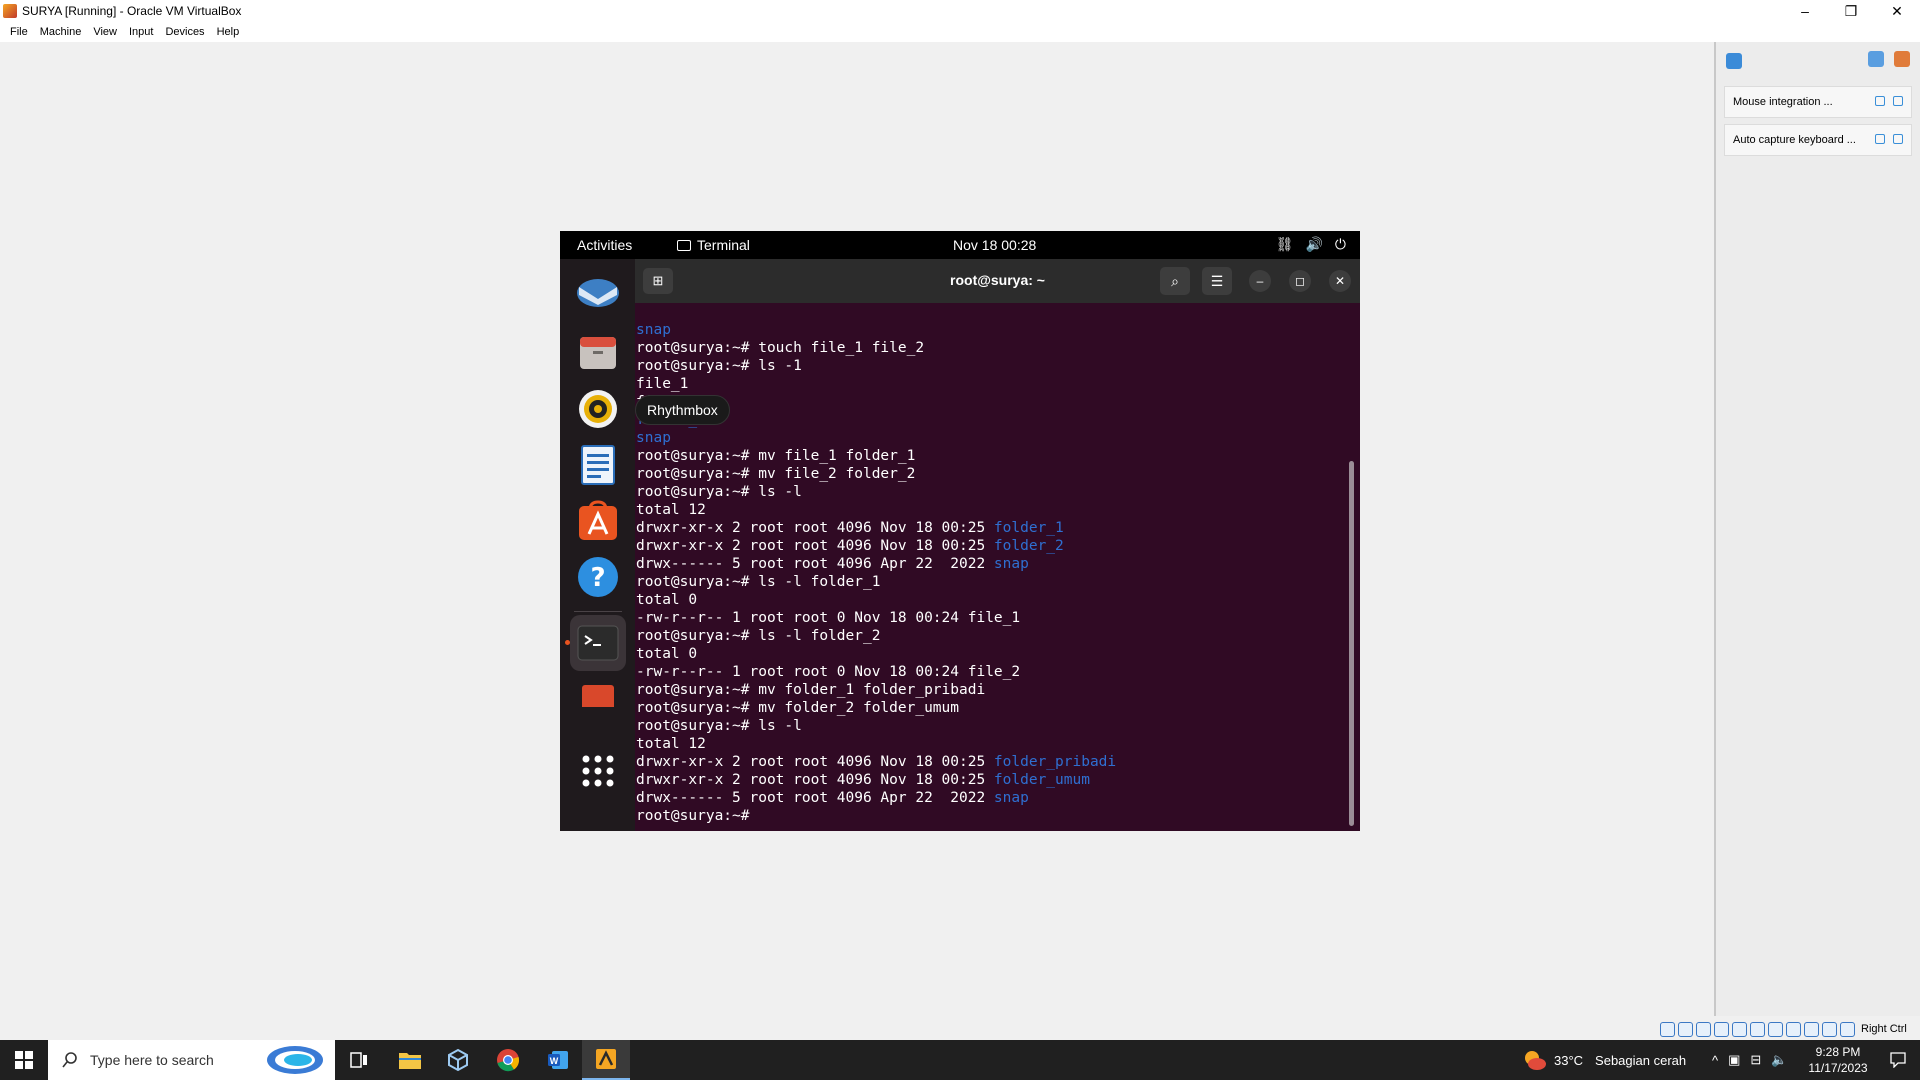 The width and height of the screenshot is (1920, 1080). Describe the element at coordinates (1829, 1029) in the screenshot. I see `mouse-integration-icon` at that location.